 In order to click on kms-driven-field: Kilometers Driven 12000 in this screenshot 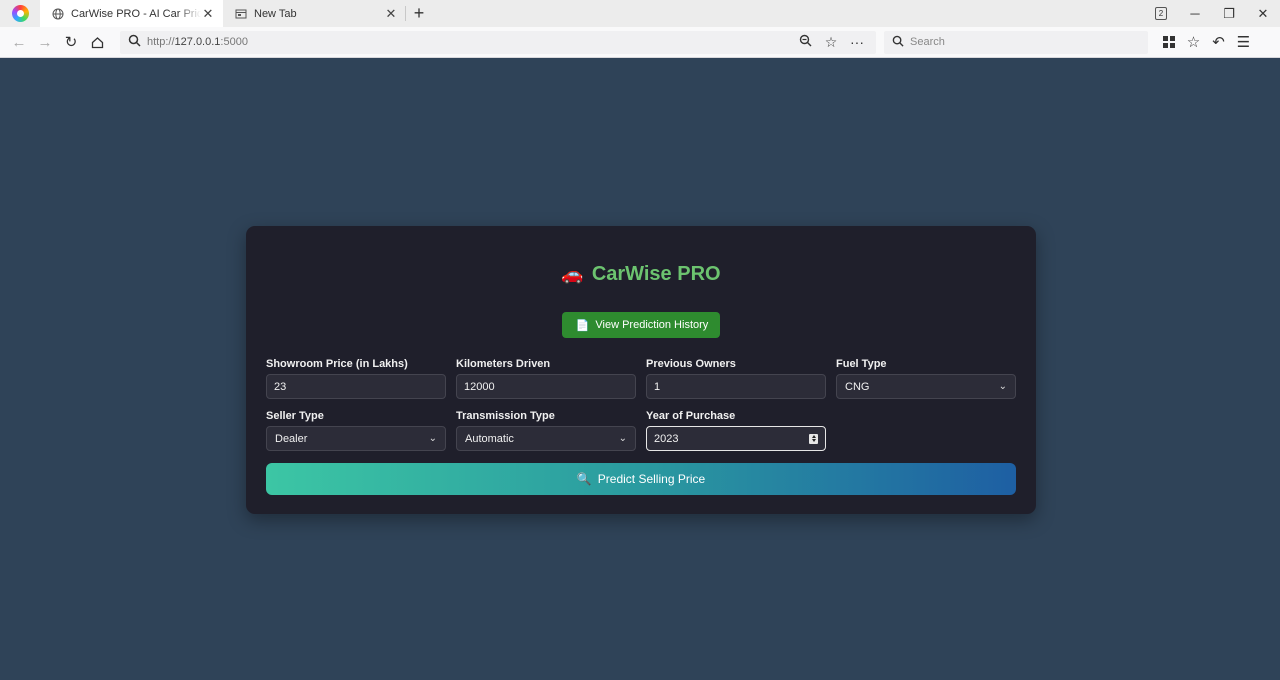, I will do `click(546, 378)`.